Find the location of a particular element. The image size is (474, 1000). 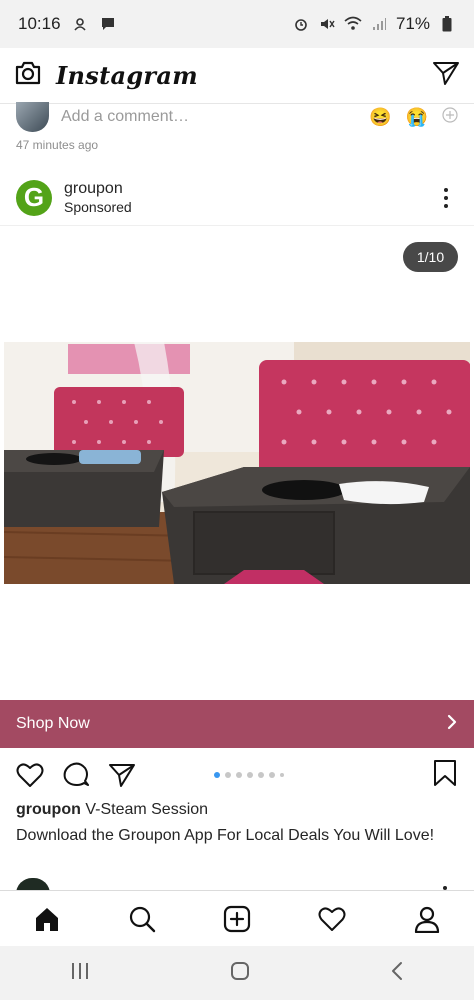

comment-bubble-icon is located at coordinates (76, 775).